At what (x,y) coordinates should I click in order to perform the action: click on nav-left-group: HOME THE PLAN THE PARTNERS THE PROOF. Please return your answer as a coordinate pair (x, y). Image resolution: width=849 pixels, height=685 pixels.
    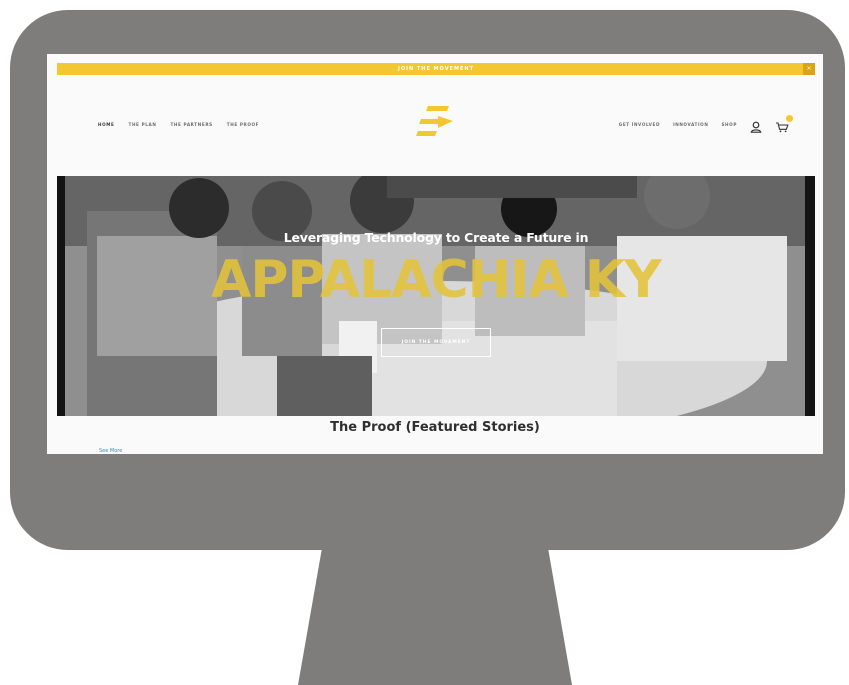
    Looking at the image, I should click on (178, 124).